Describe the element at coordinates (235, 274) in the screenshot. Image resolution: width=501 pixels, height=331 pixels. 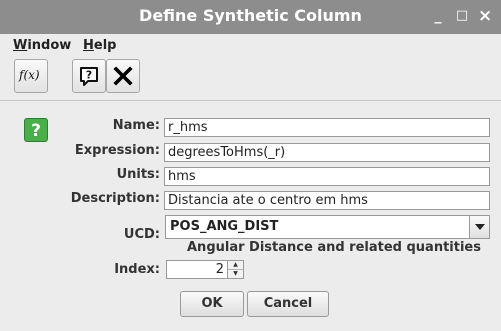
I see `spinner-down-icon: ▼` at that location.